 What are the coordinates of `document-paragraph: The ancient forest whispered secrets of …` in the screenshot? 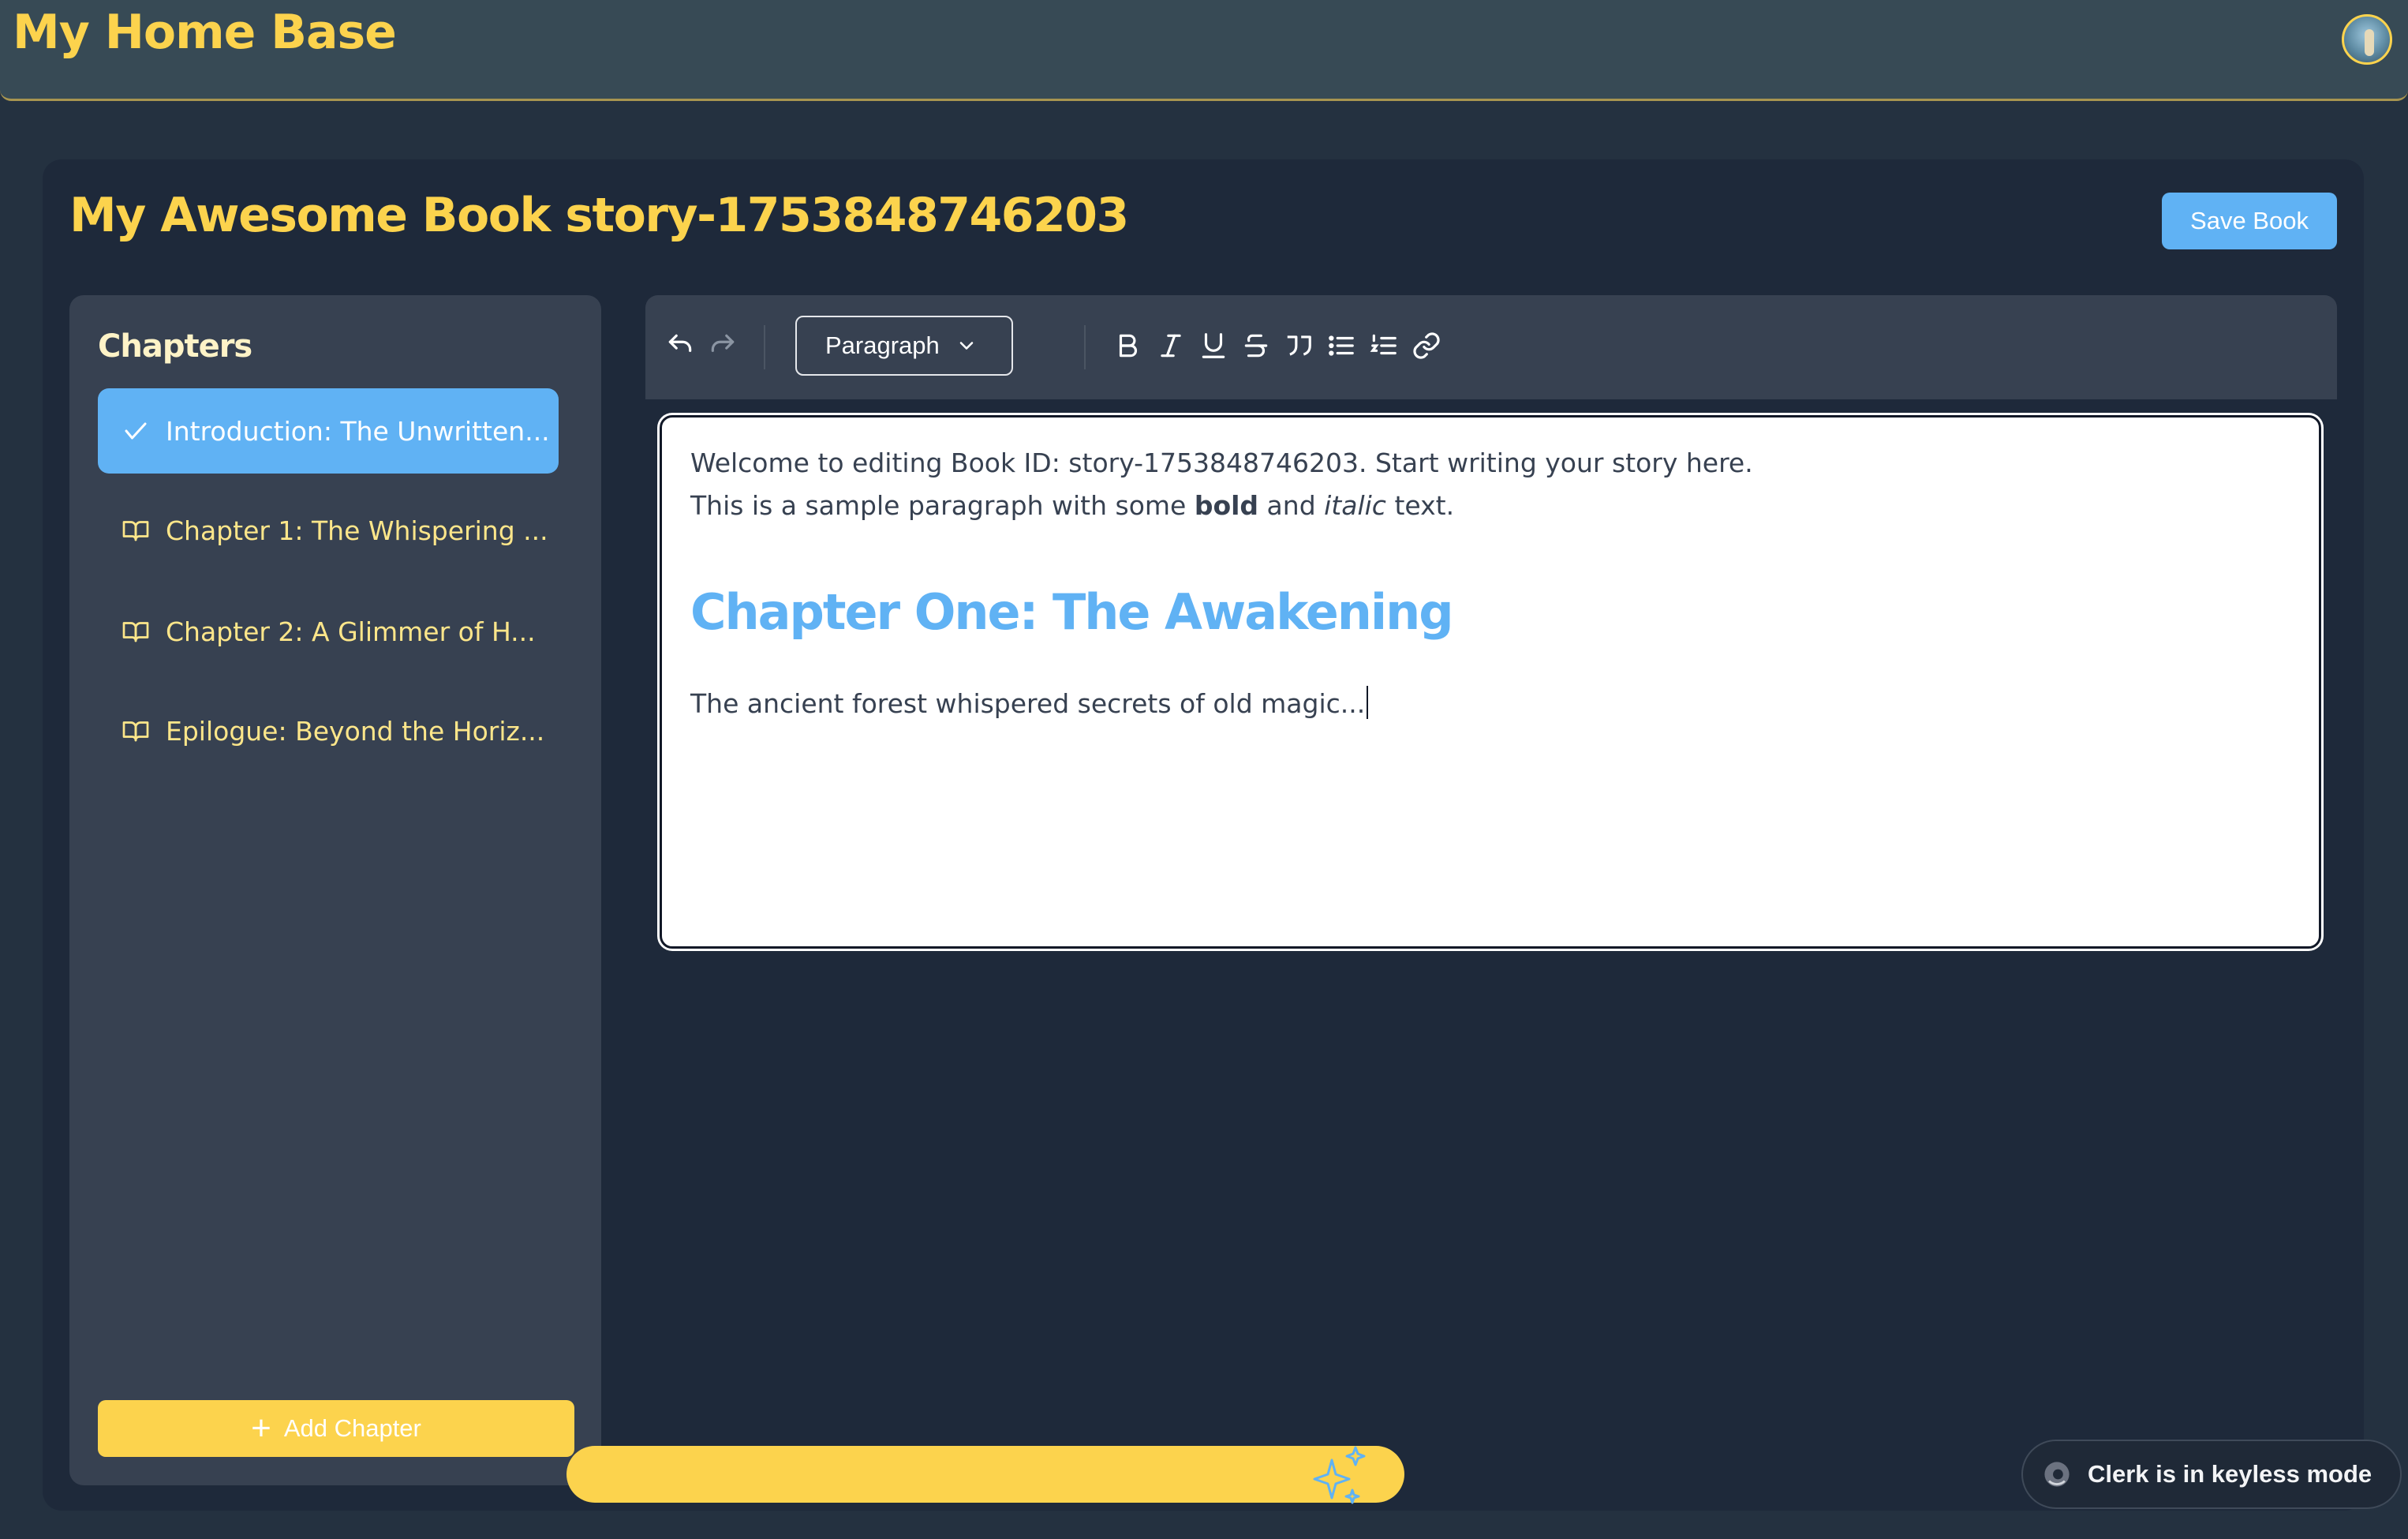 It's located at (1030, 702).